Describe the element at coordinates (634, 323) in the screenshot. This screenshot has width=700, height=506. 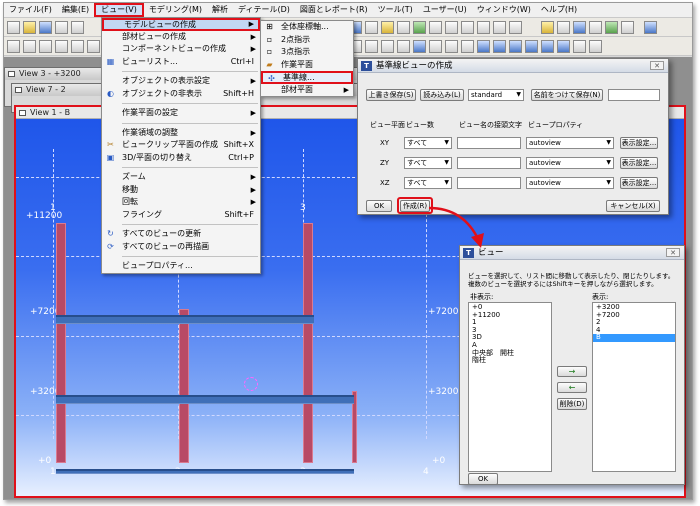
I see `list-item: 2` at that location.